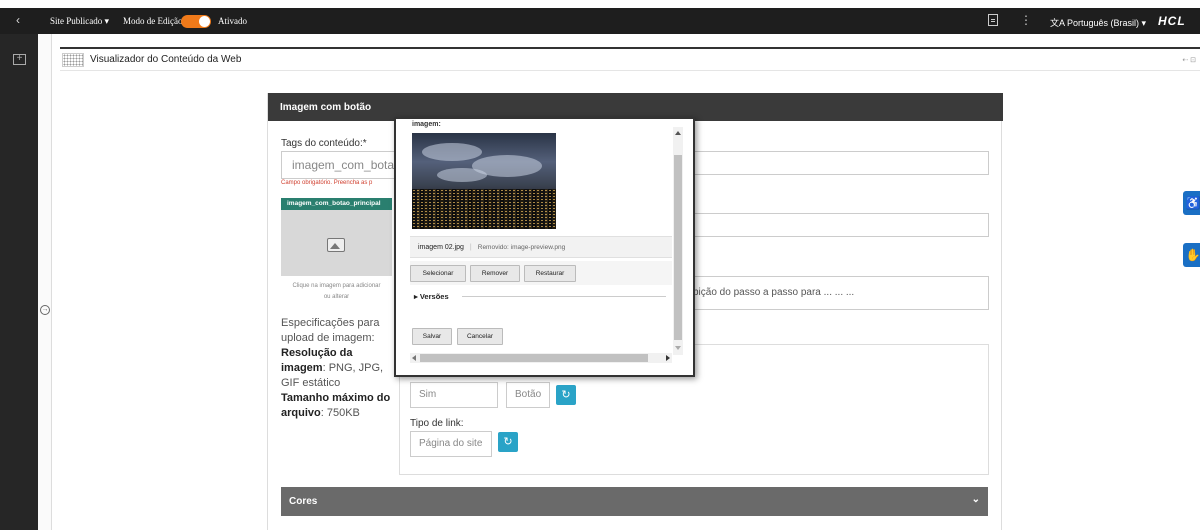 The image size is (1200, 530). What do you see at coordinates (441, 247) in the screenshot?
I see `file-name: imagem 02.jpg` at bounding box center [441, 247].